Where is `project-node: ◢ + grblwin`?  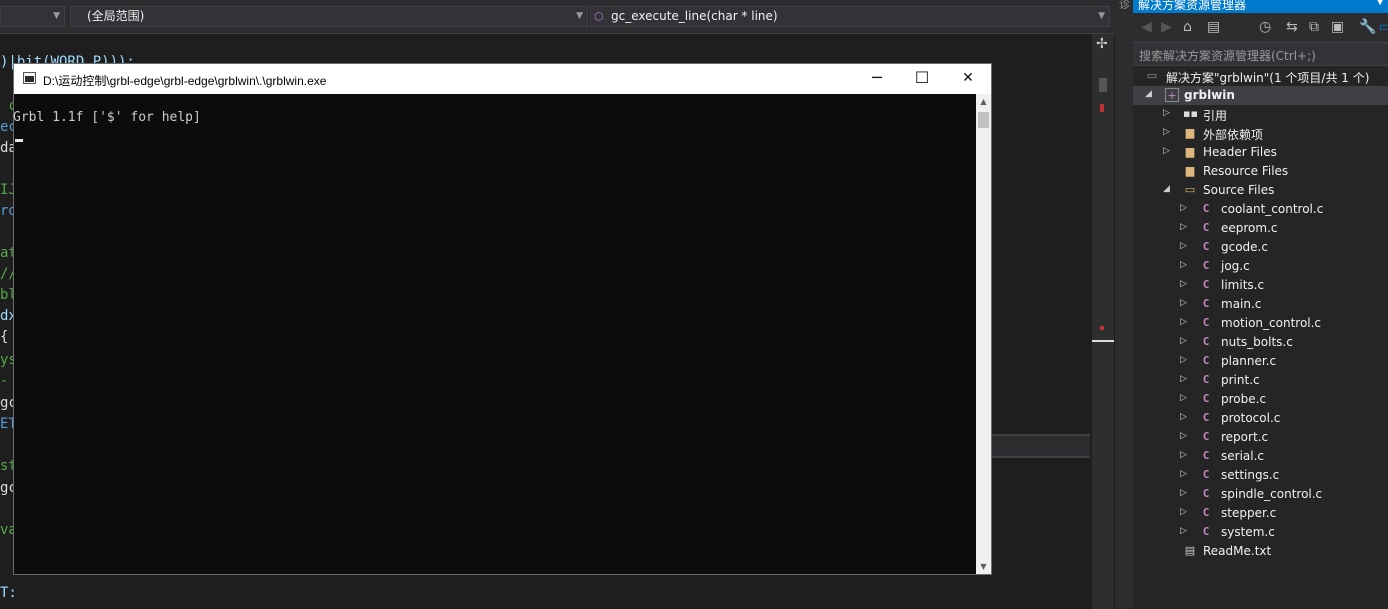
project-node: ◢ + grblwin is located at coordinates (1260, 95).